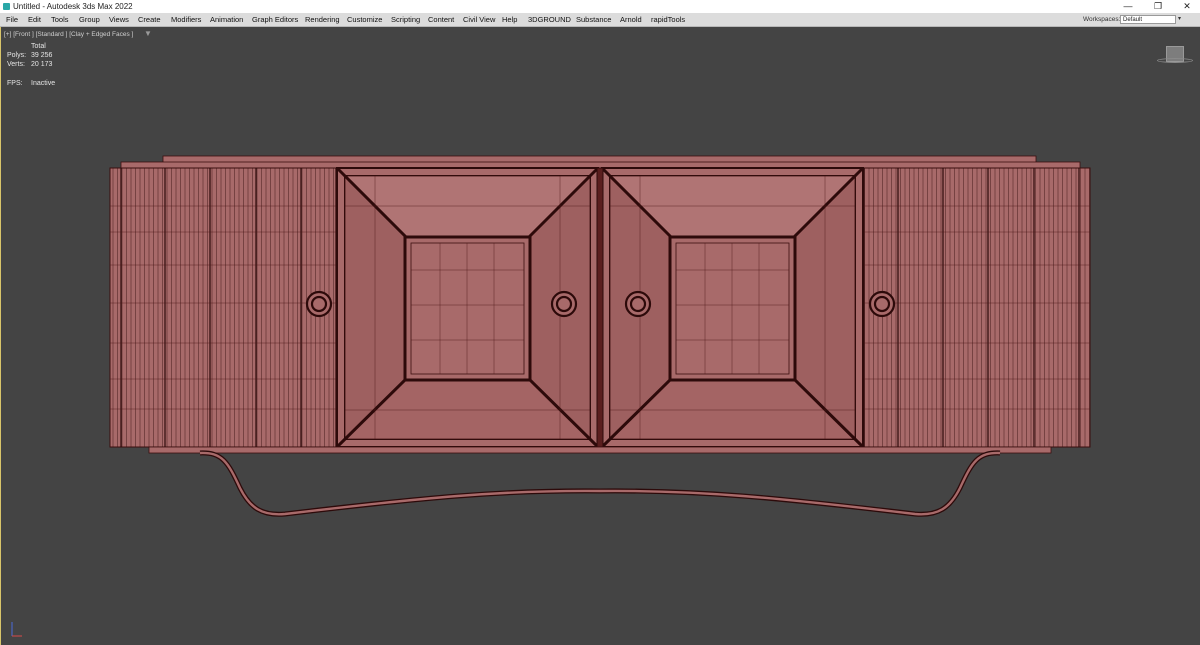 The height and width of the screenshot is (645, 1200). Describe the element at coordinates (223, 307) in the screenshot. I see `left-fluted-panel` at that location.